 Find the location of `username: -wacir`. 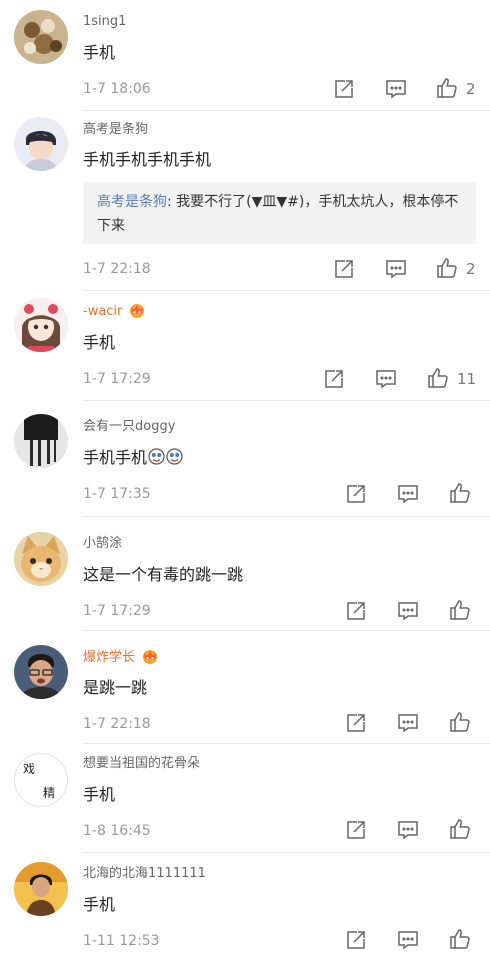

username: -wacir is located at coordinates (114, 311).